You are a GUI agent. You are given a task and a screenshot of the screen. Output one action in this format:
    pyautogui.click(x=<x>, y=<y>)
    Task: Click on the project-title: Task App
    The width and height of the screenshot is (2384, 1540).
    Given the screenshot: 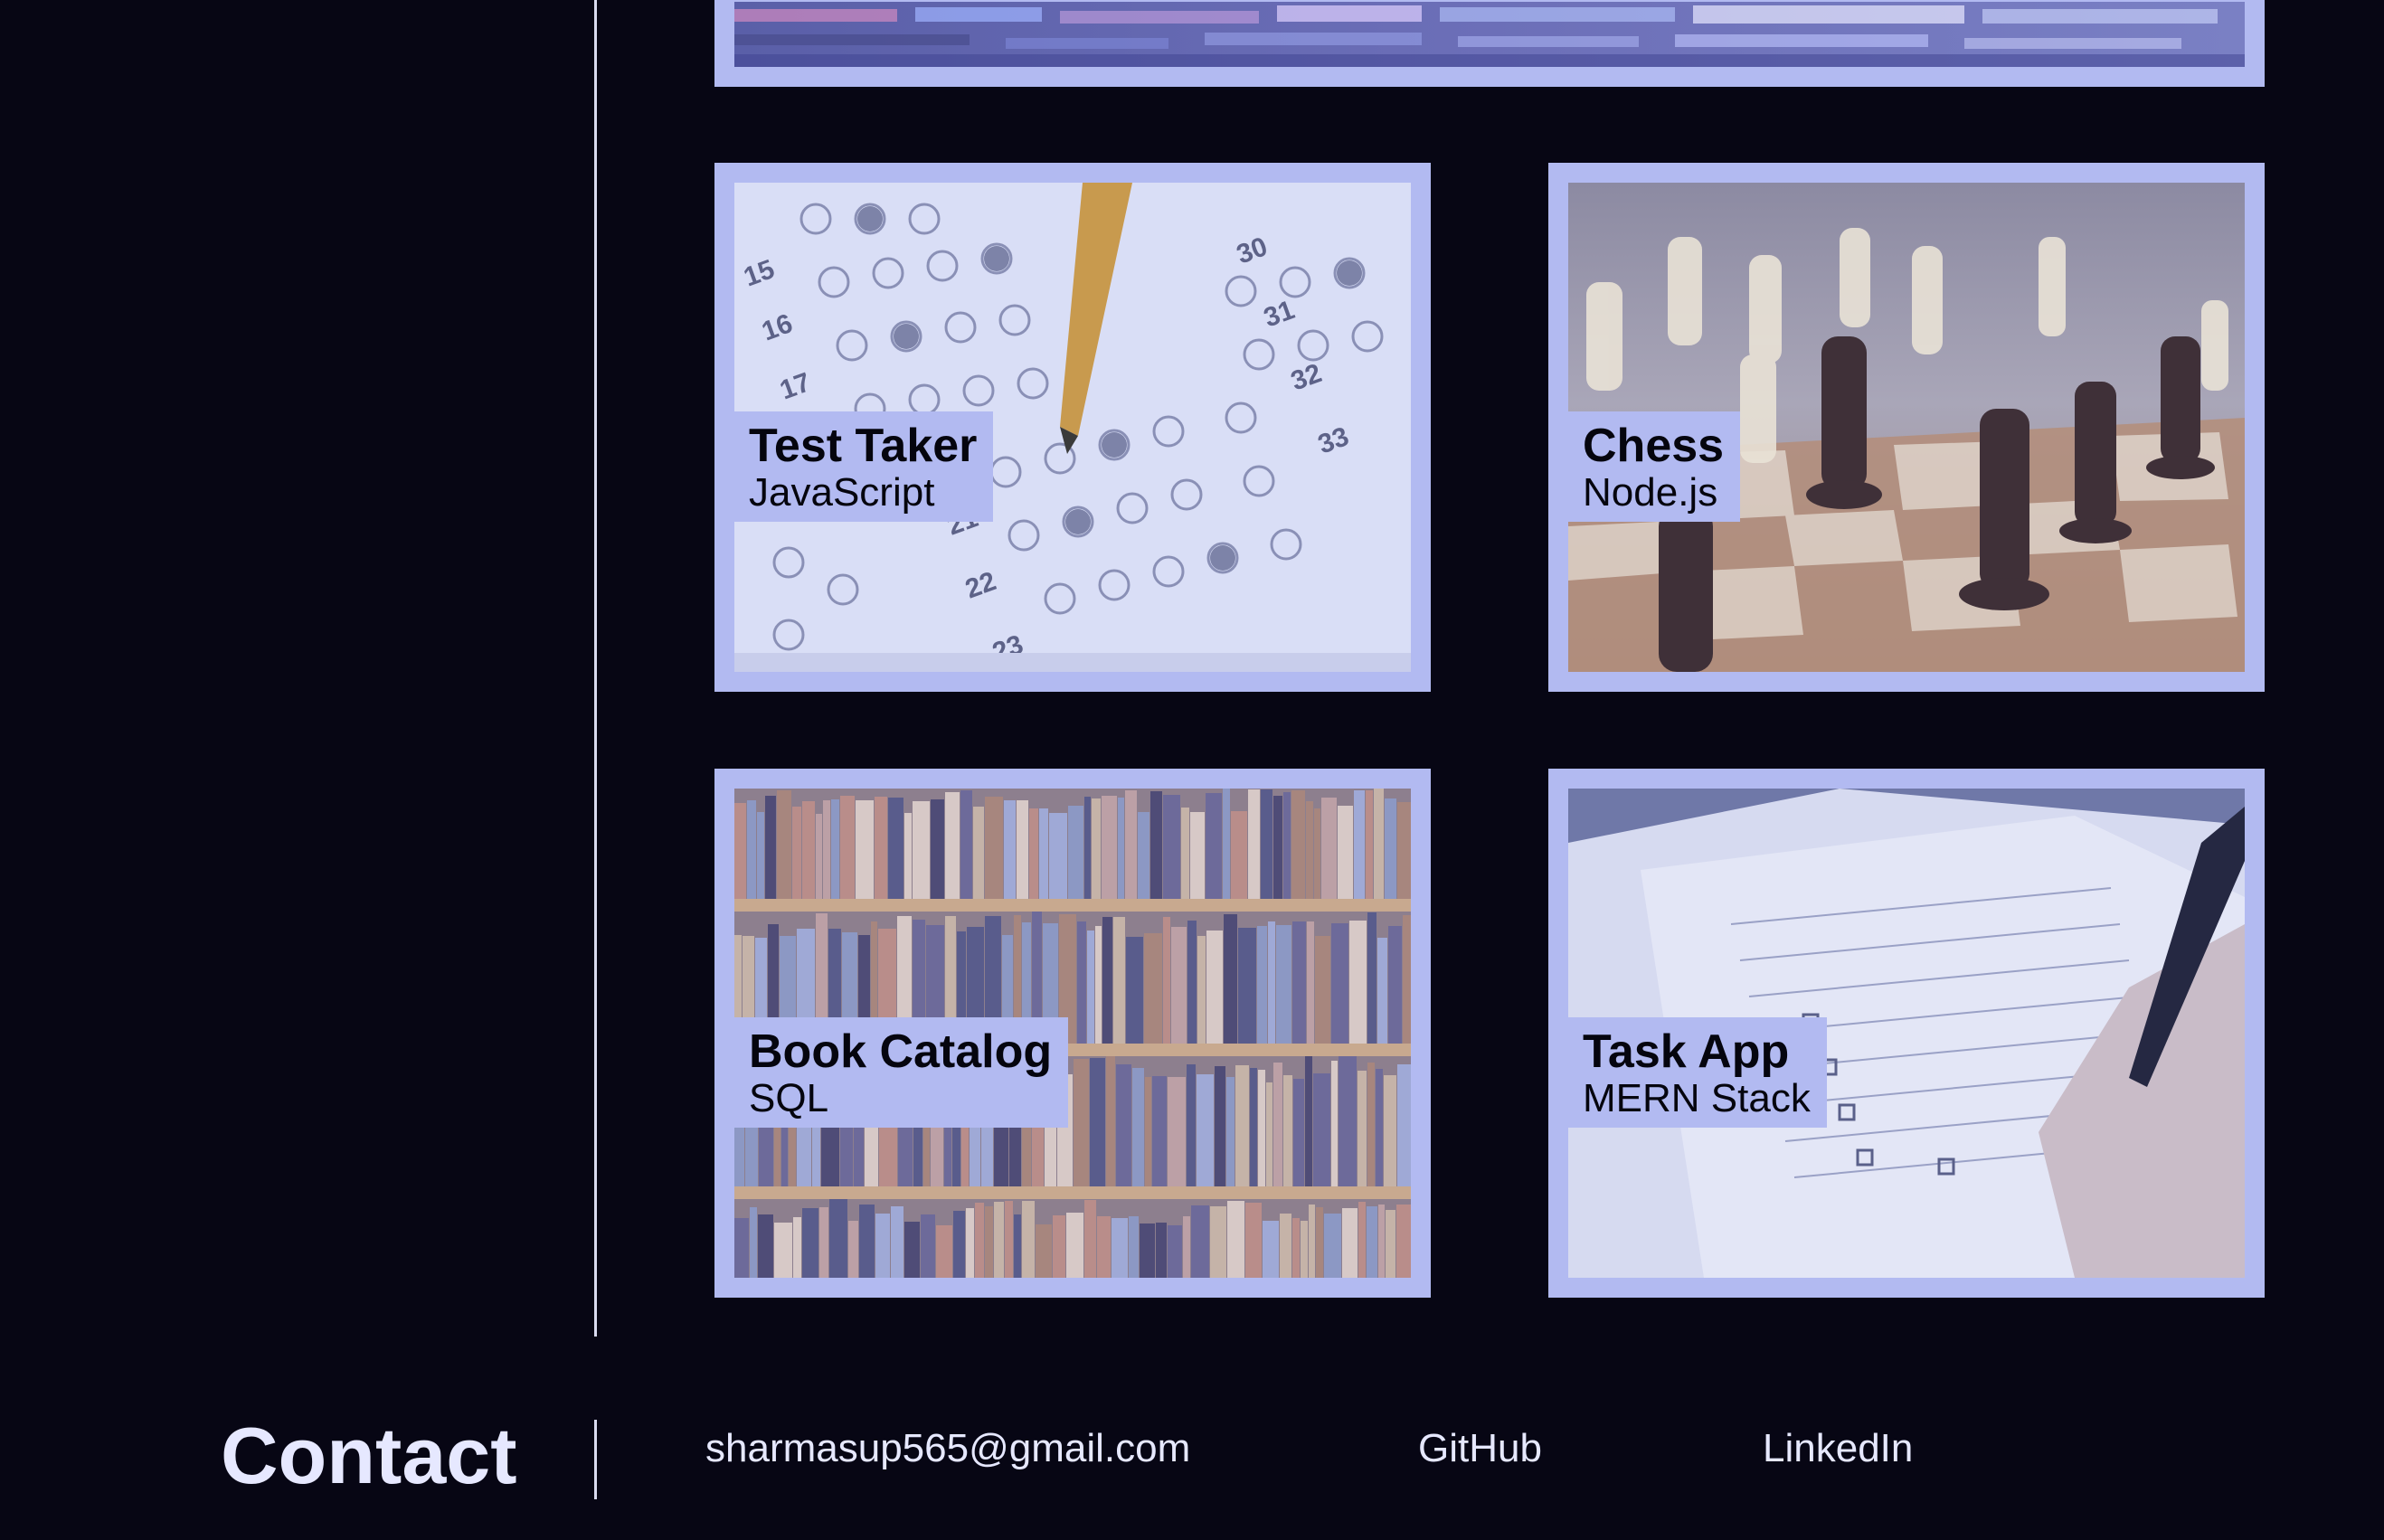 What is the action you would take?
    pyautogui.click(x=1686, y=1051)
    